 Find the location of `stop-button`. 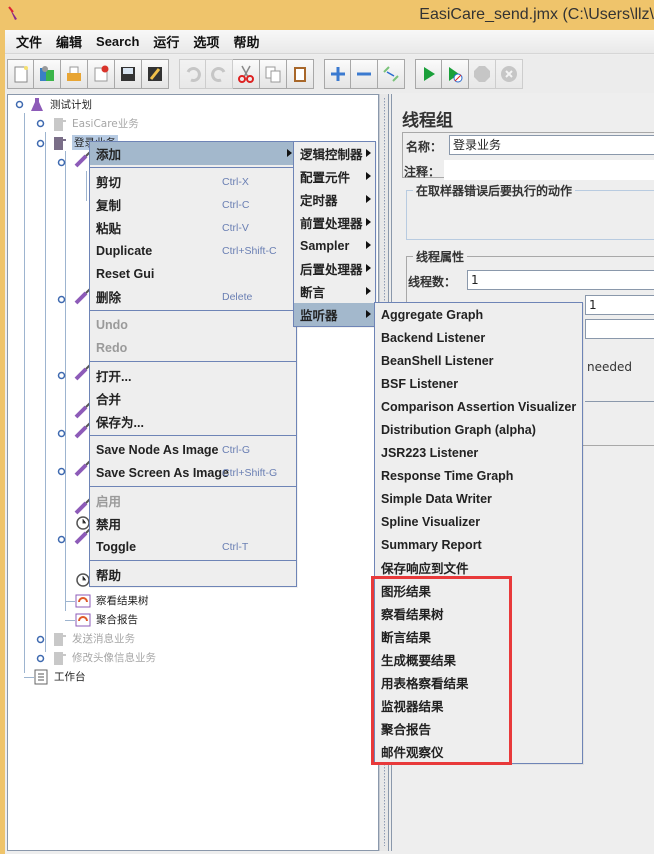

stop-button is located at coordinates (482, 74).